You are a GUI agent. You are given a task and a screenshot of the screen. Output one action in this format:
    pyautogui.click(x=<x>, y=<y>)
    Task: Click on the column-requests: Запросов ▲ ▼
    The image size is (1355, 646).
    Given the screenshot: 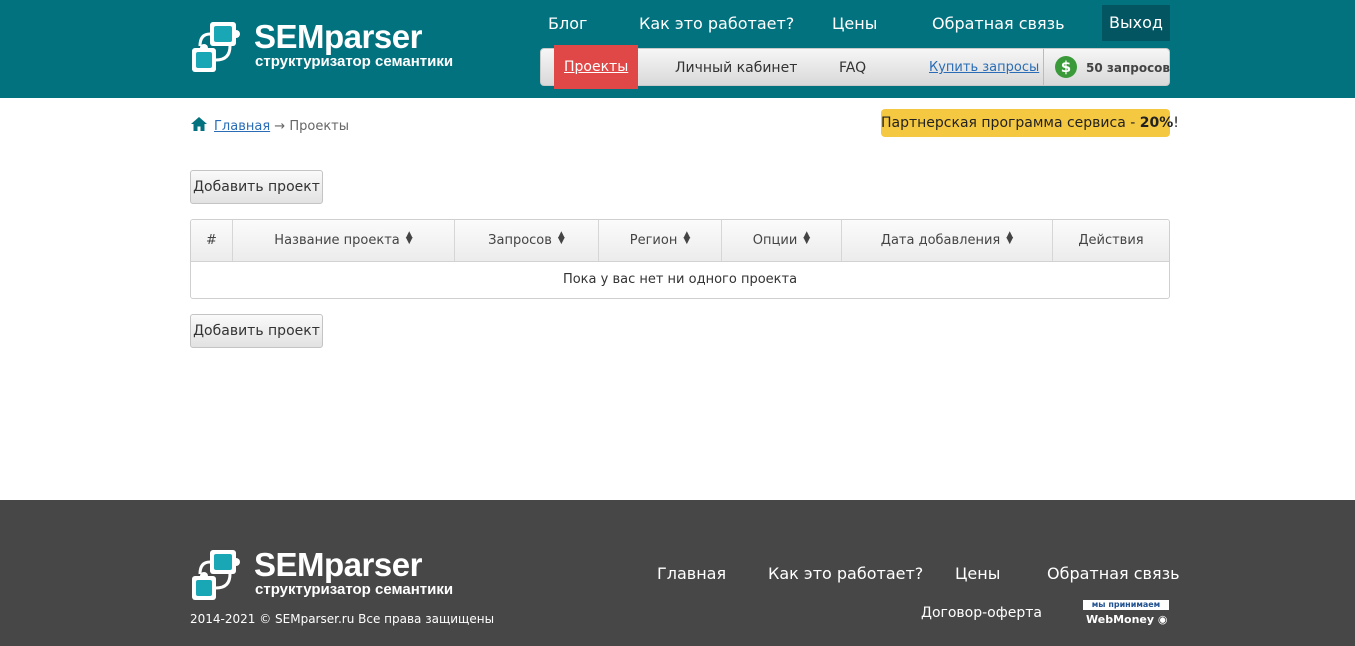 What is the action you would take?
    pyautogui.click(x=527, y=240)
    